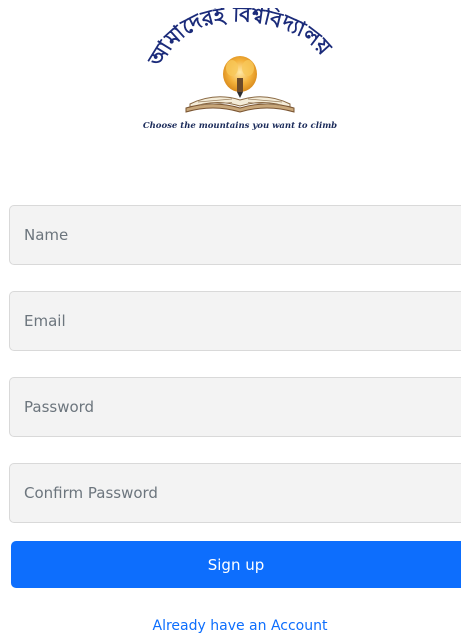  Describe the element at coordinates (230, 626) in the screenshot. I see `already-have-account-link: Already have an Account` at that location.